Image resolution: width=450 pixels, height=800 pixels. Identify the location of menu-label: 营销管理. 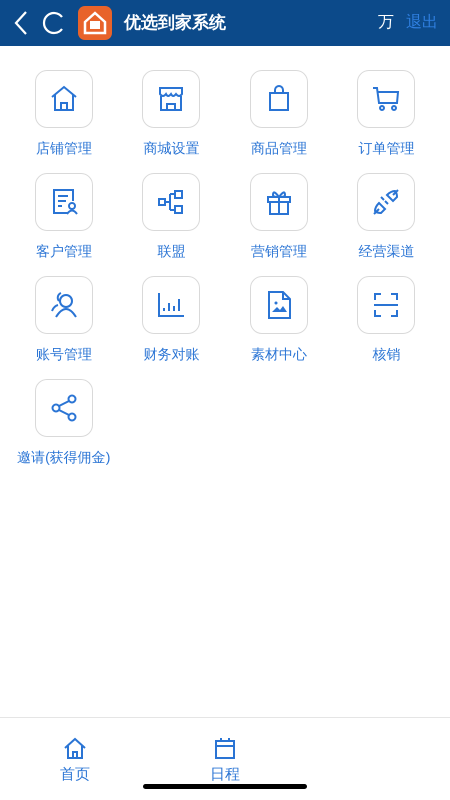
(278, 251).